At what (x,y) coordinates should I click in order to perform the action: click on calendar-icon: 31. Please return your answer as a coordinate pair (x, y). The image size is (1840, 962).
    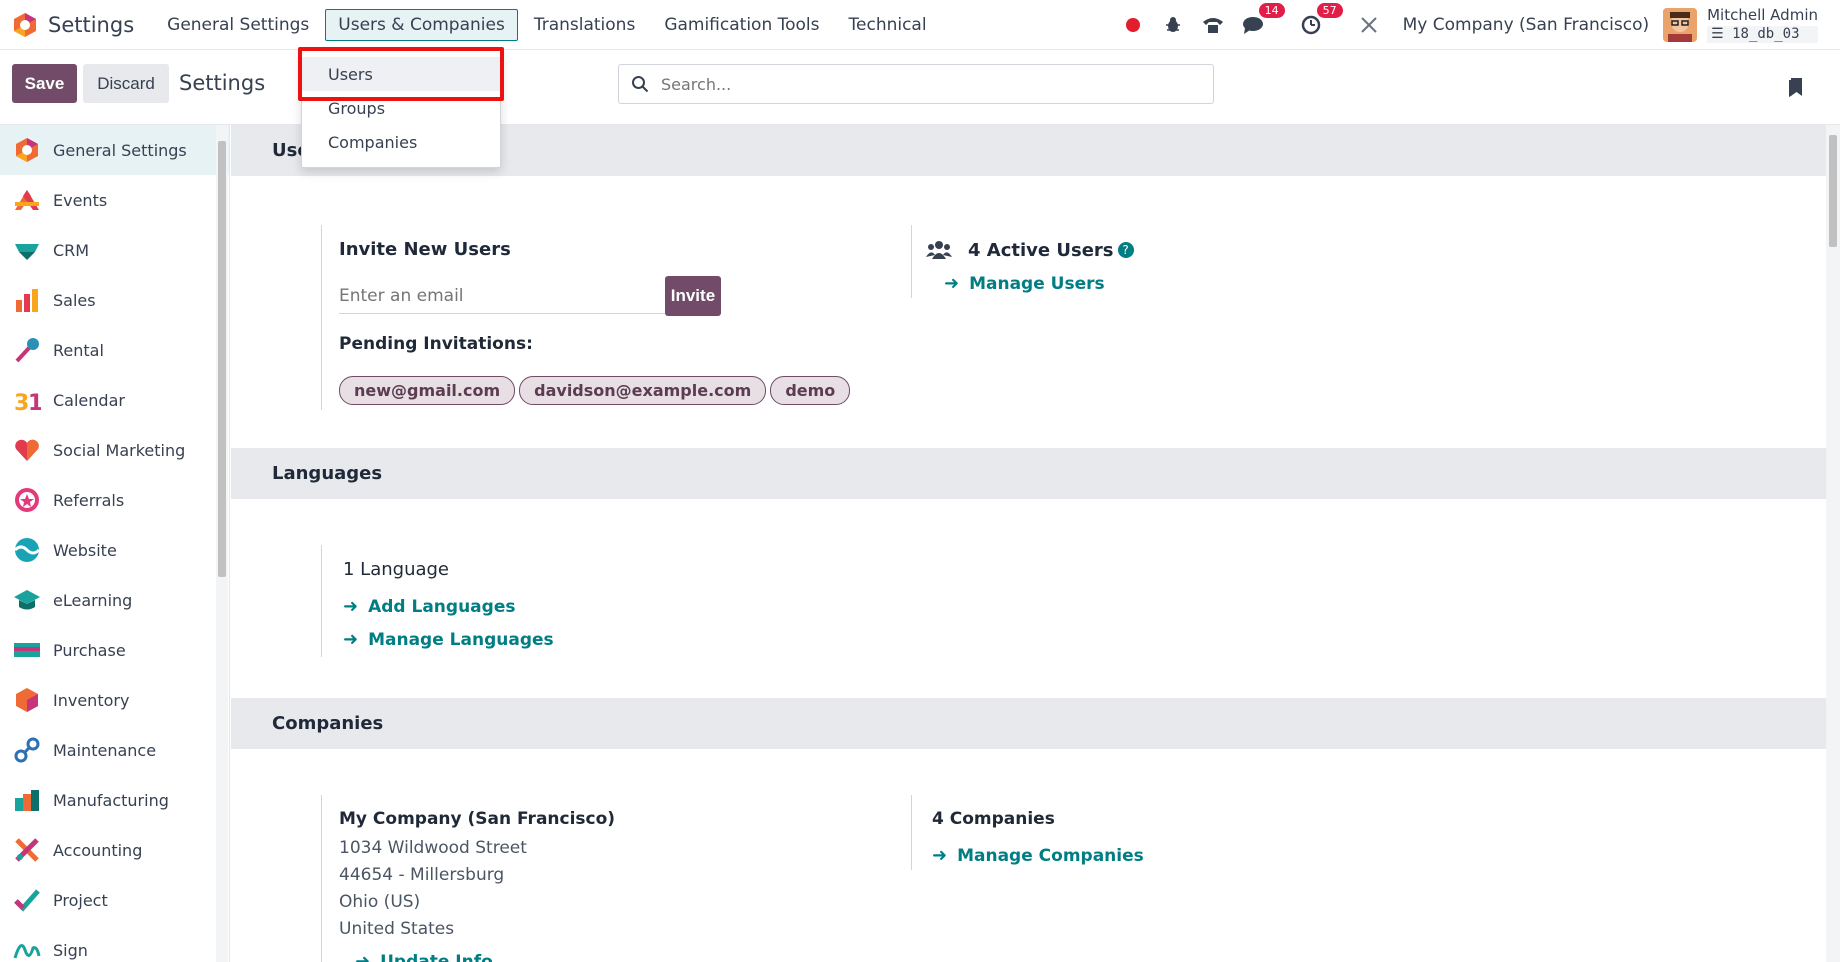
    Looking at the image, I should click on (27, 402).